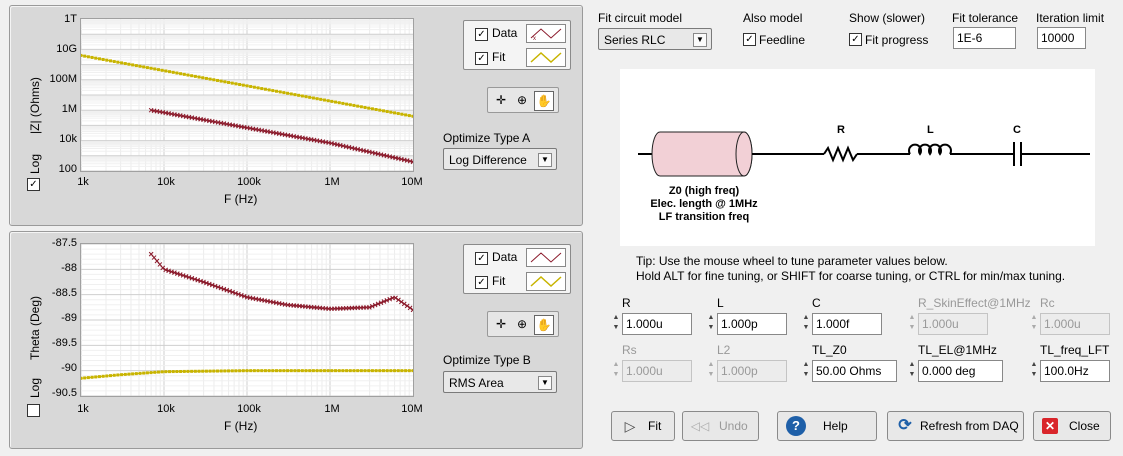 The image size is (1123, 456). Describe the element at coordinates (749, 39) in the screenshot. I see `feedline-checkbox: ✓` at that location.